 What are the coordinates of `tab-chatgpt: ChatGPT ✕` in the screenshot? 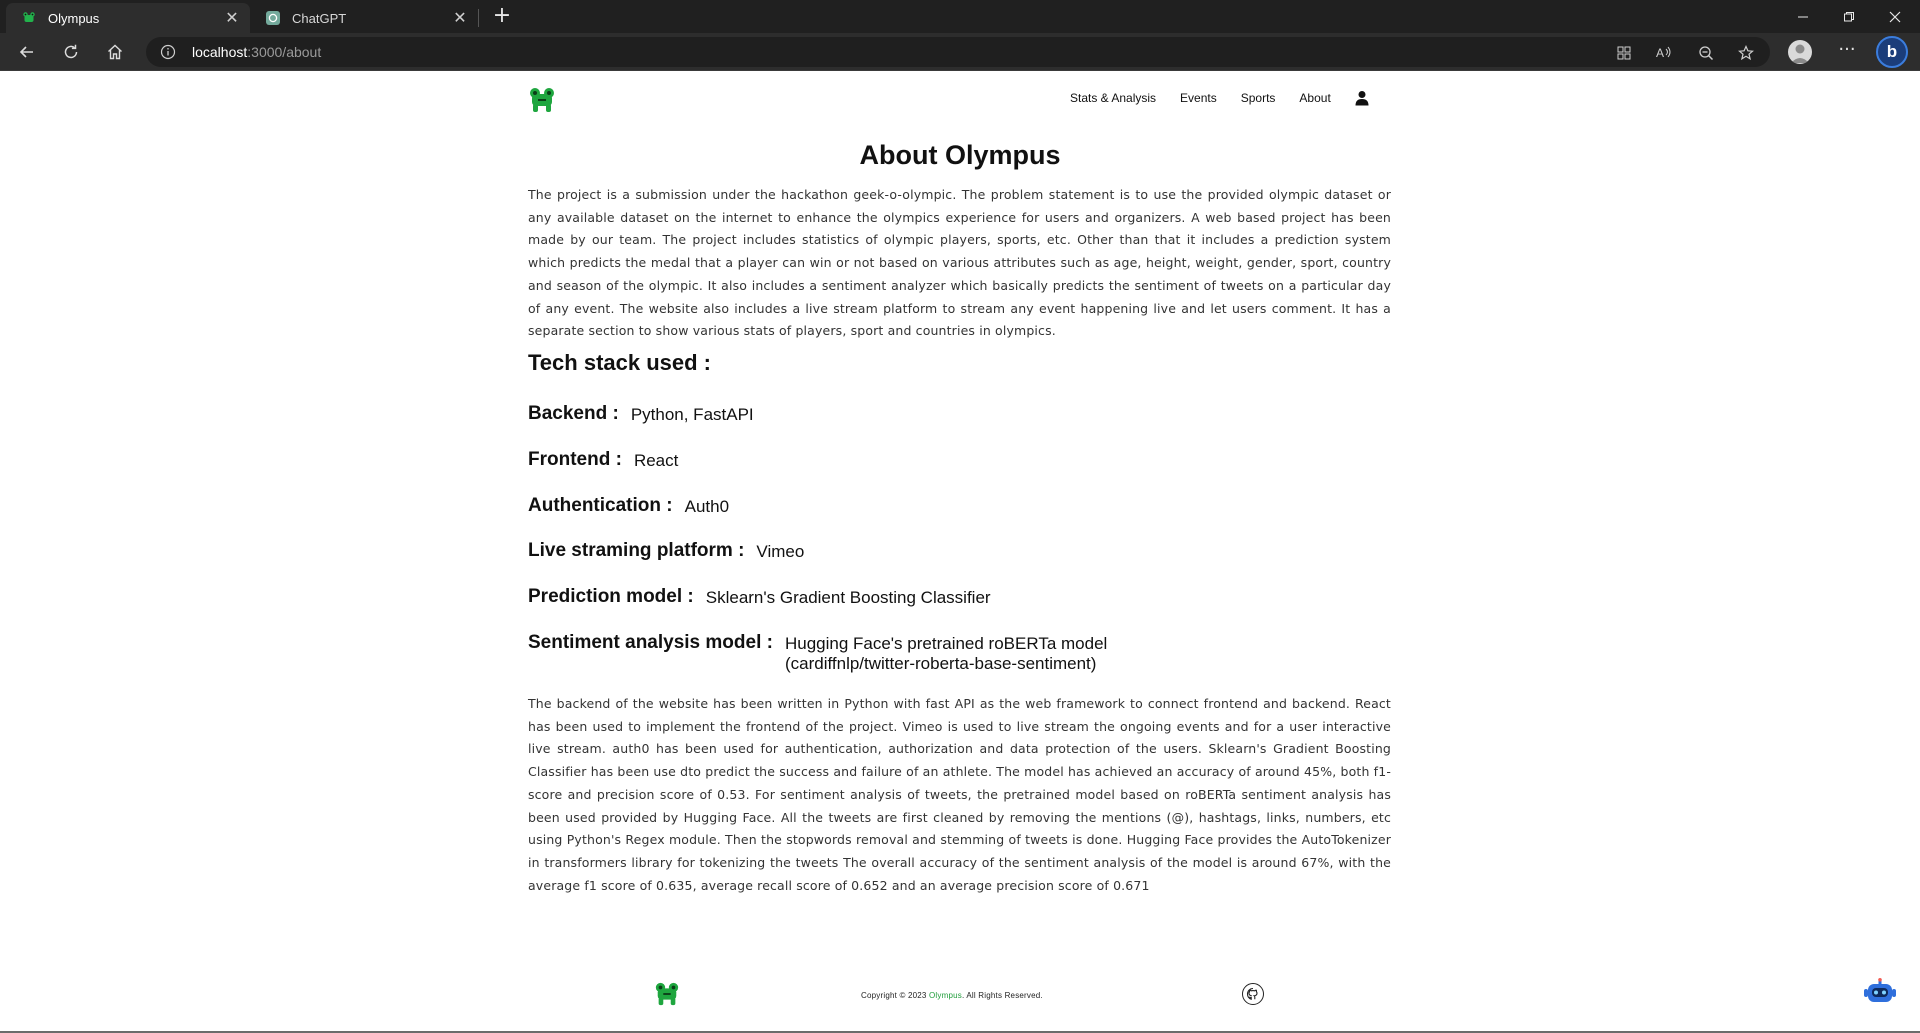 It's located at (364, 18).